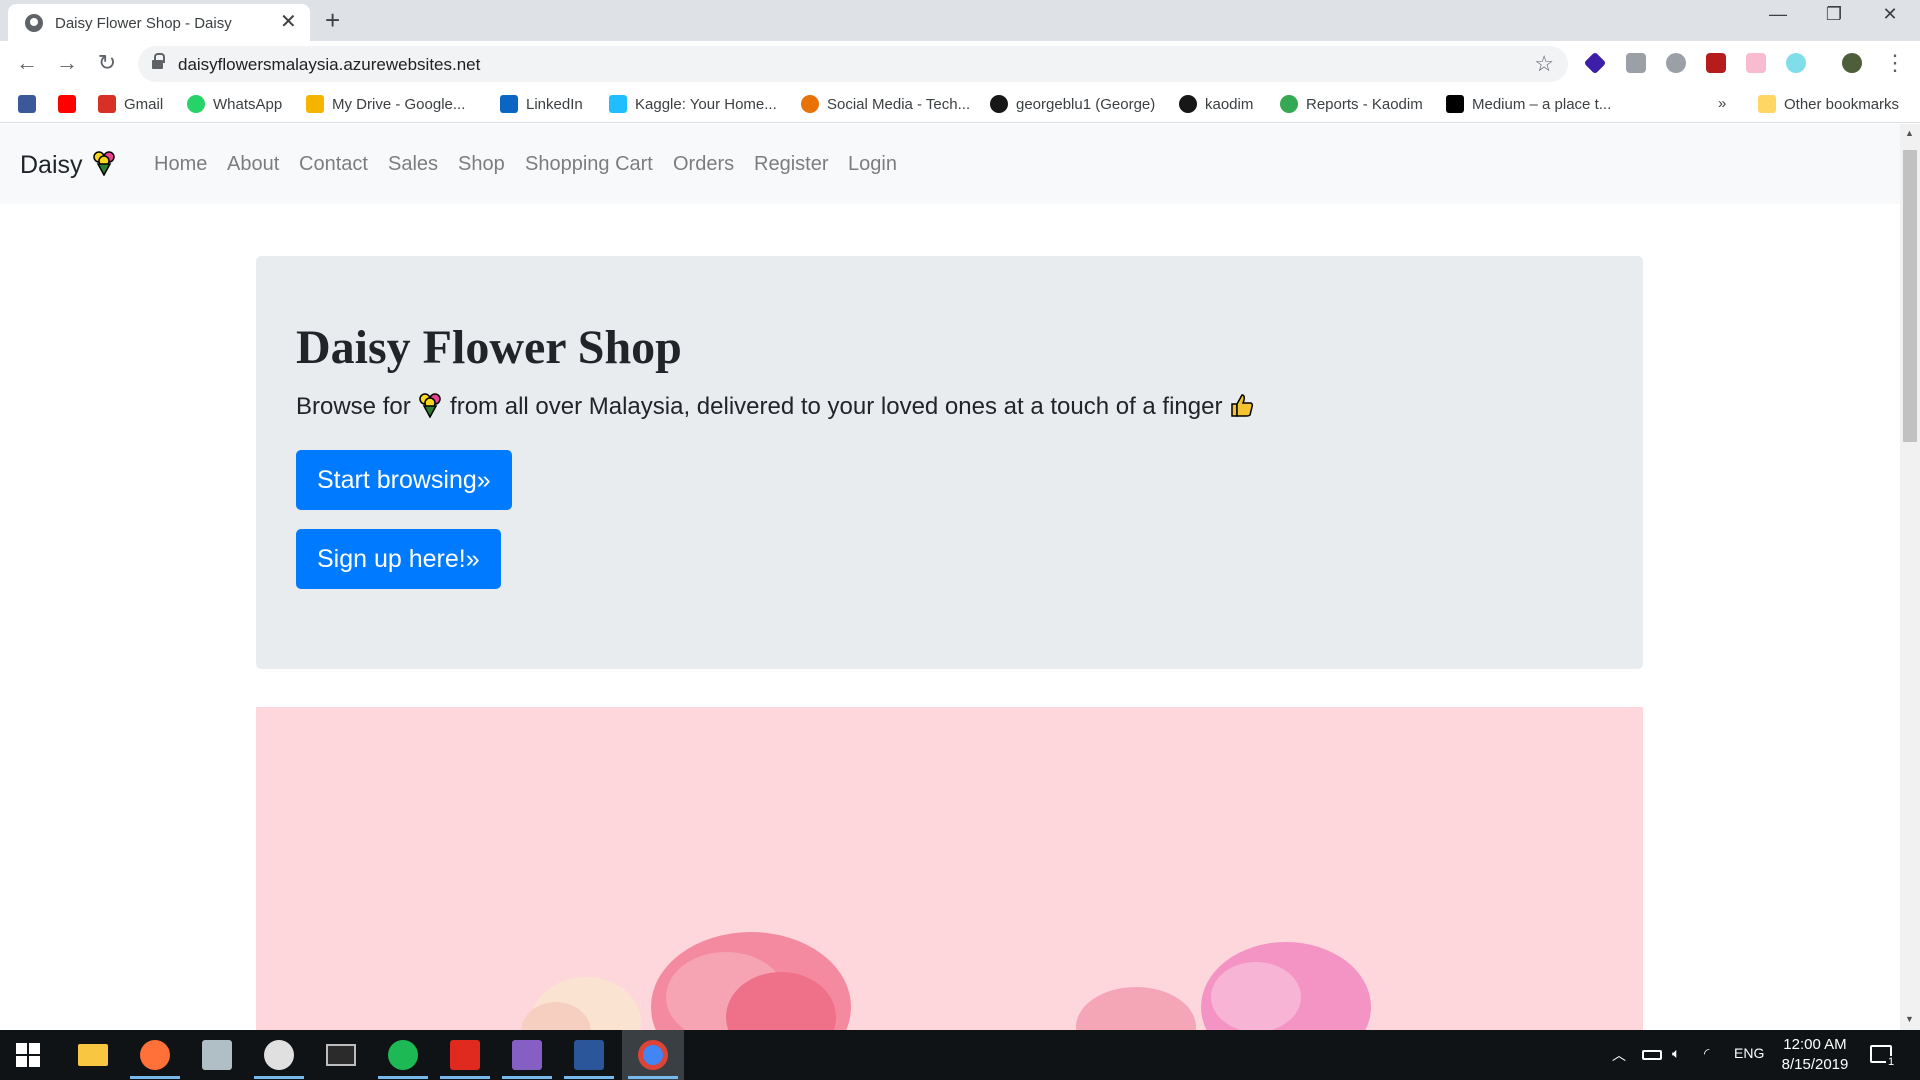 The height and width of the screenshot is (1080, 1920). Describe the element at coordinates (403, 1055) in the screenshot. I see `spotify-icon` at that location.